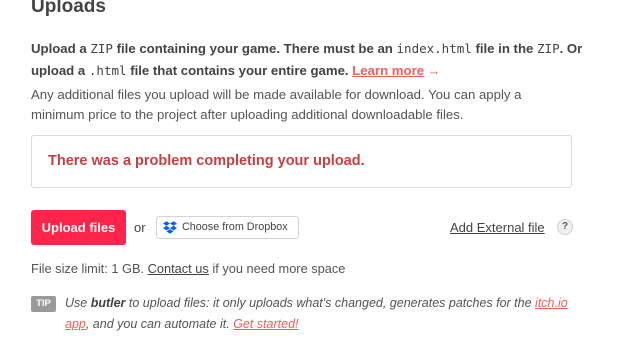 The width and height of the screenshot is (623, 361). Describe the element at coordinates (504, 48) in the screenshot. I see `instructions-text-3: file in the` at that location.